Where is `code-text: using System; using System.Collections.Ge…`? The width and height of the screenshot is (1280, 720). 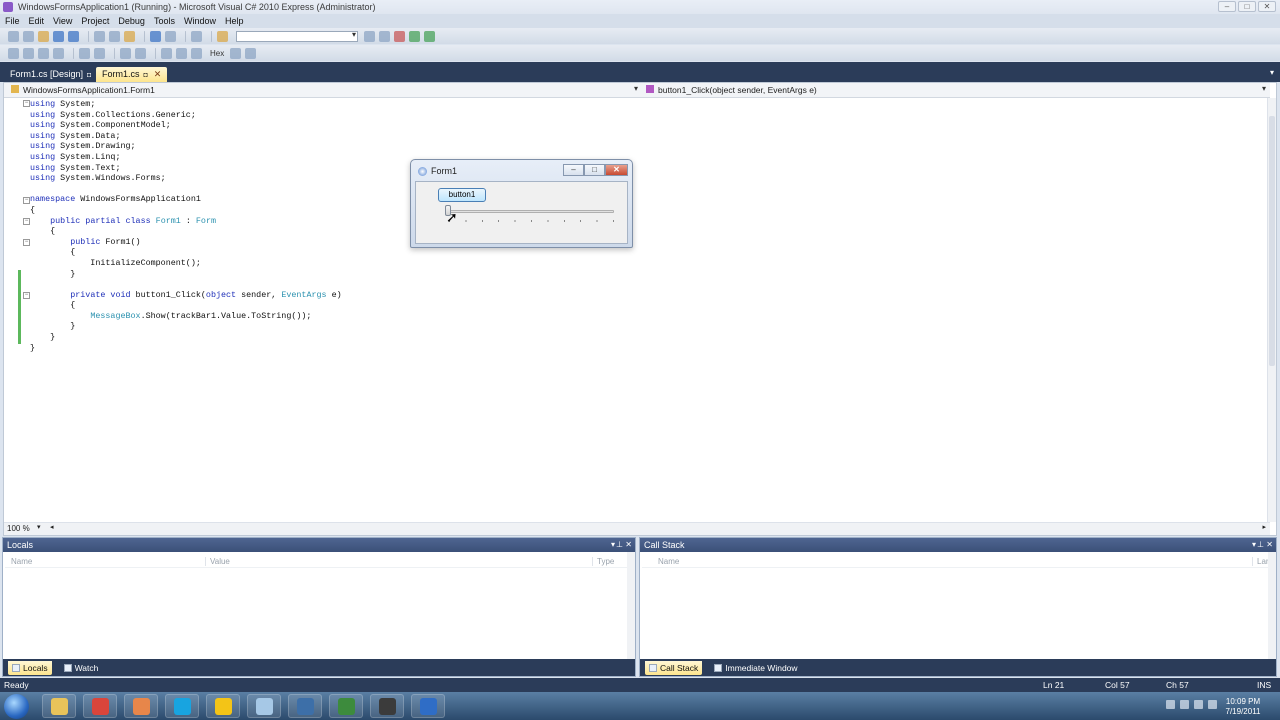
code-text: using System; using System.Collections.Ge… is located at coordinates (186, 226).